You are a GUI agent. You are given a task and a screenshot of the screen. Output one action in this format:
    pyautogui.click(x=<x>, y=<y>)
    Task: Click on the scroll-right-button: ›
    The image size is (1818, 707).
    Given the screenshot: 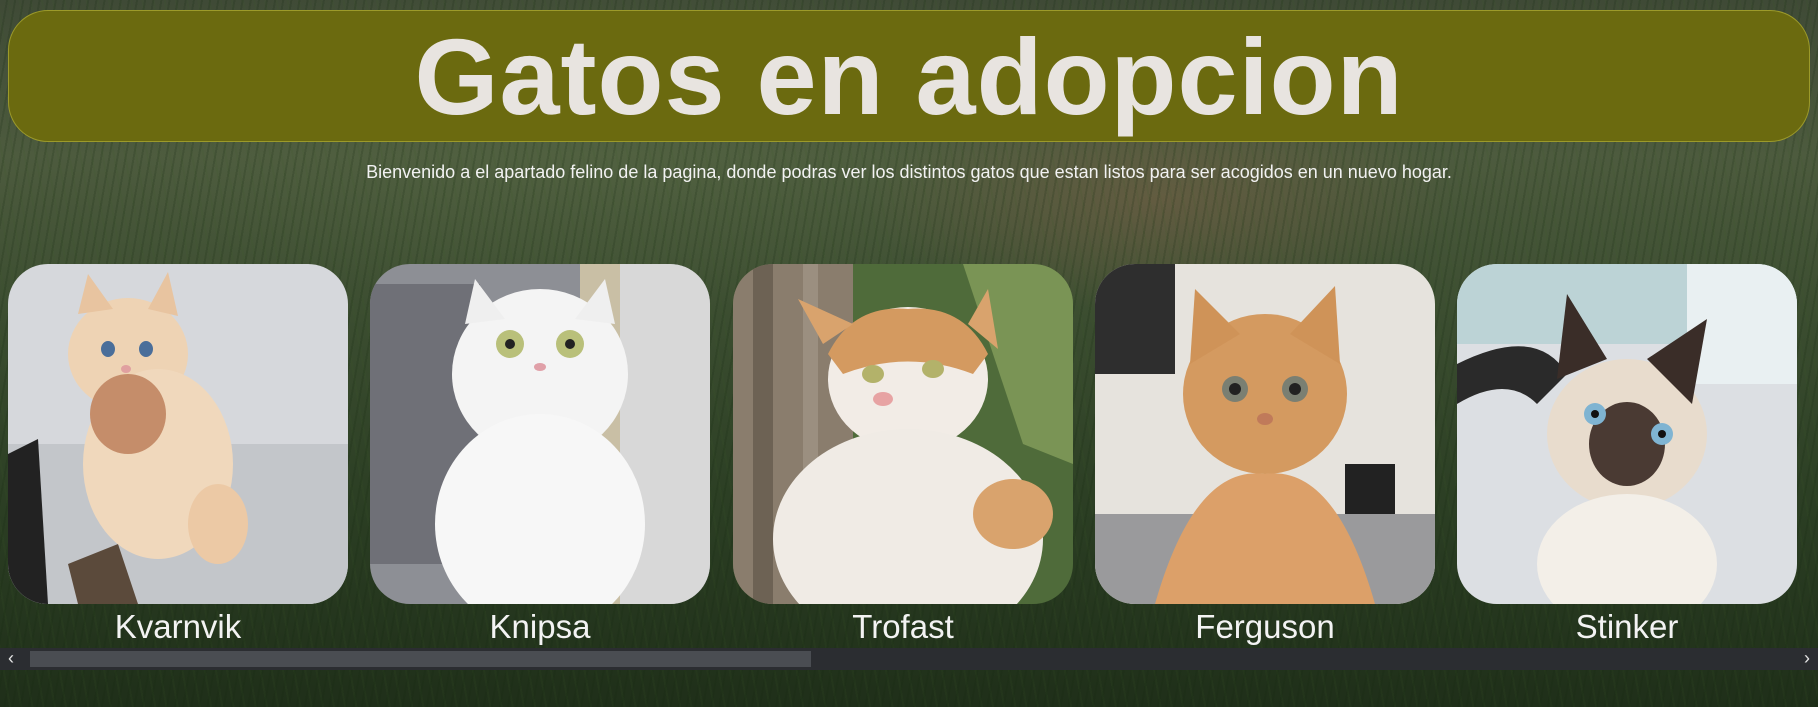 What is the action you would take?
    pyautogui.click(x=1807, y=659)
    